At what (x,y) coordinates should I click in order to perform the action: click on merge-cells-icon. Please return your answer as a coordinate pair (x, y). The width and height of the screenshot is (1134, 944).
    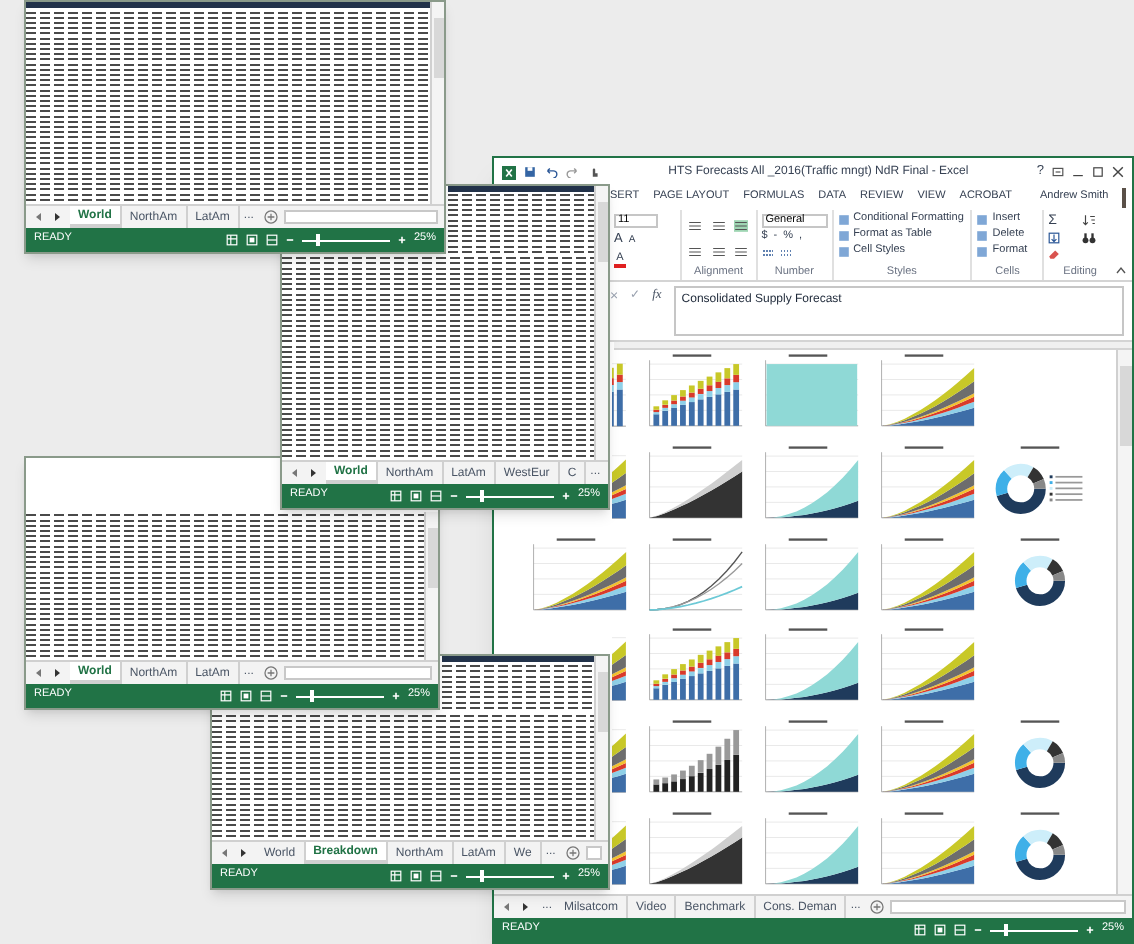
    Looking at the image, I should click on (741, 251).